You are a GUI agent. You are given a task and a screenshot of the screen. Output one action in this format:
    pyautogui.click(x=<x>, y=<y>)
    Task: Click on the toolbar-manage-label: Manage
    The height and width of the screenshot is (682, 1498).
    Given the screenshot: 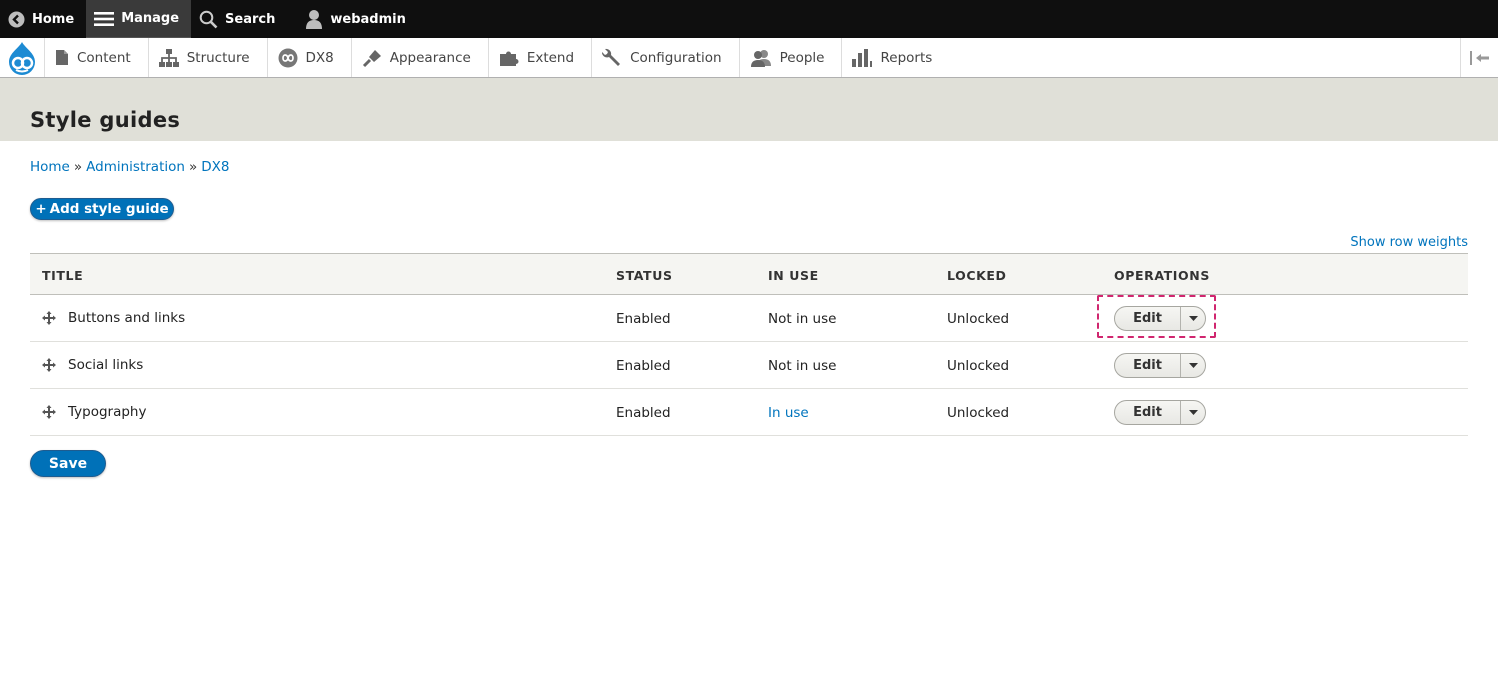 What is the action you would take?
    pyautogui.click(x=150, y=18)
    